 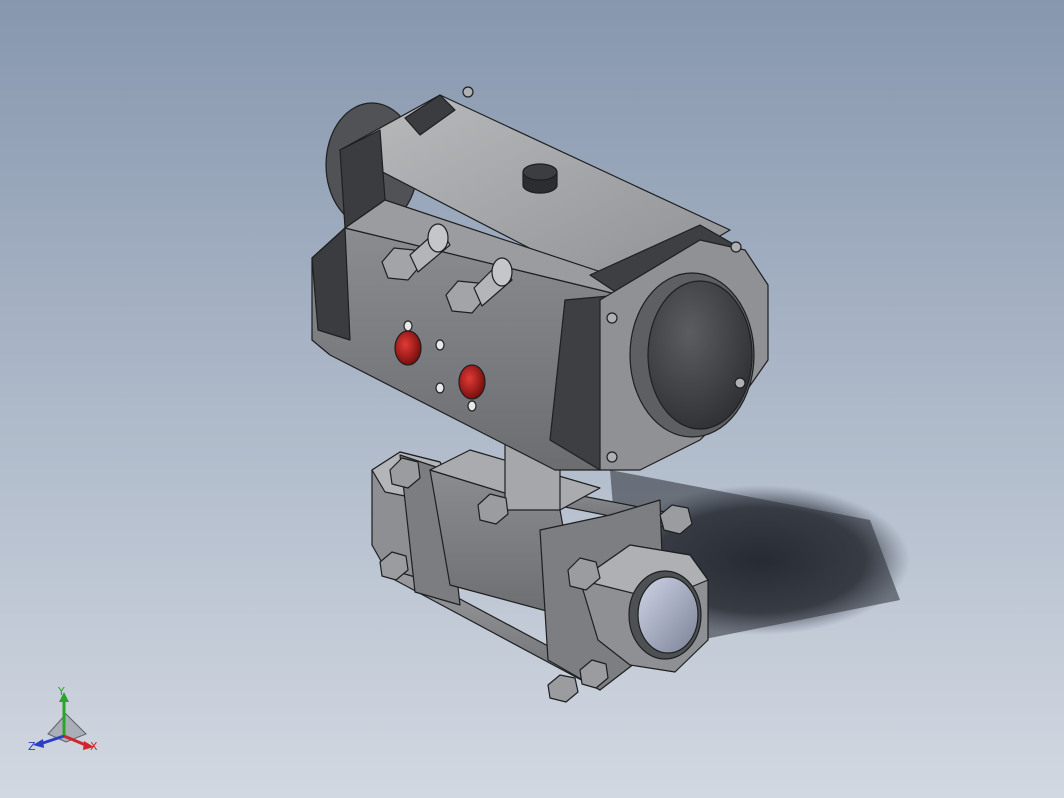 What do you see at coordinates (32, 746) in the screenshot?
I see `z-axis-label: Z` at bounding box center [32, 746].